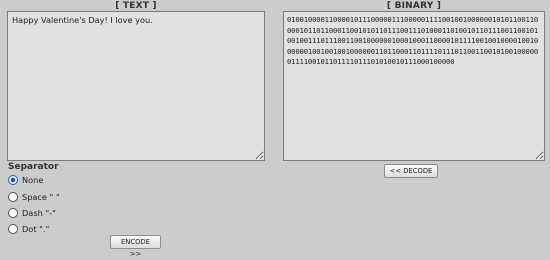 Image resolution: width=550 pixels, height=260 pixels. I want to click on separator-option-none: None, so click(25, 180).